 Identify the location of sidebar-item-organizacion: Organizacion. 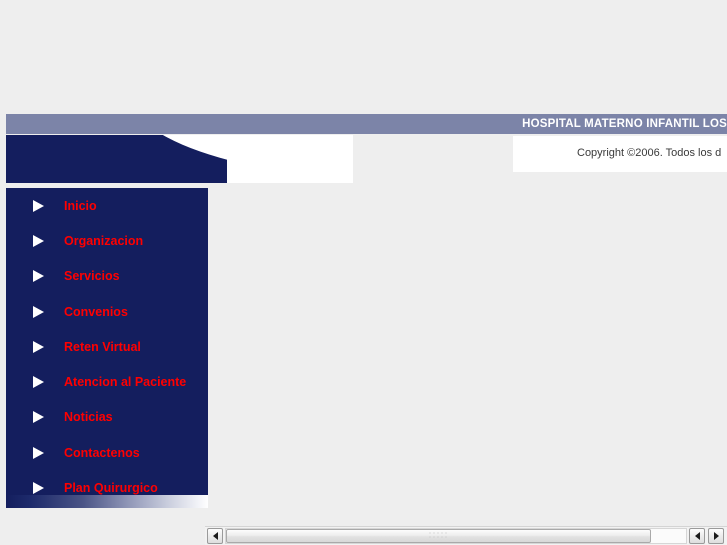
(107, 240).